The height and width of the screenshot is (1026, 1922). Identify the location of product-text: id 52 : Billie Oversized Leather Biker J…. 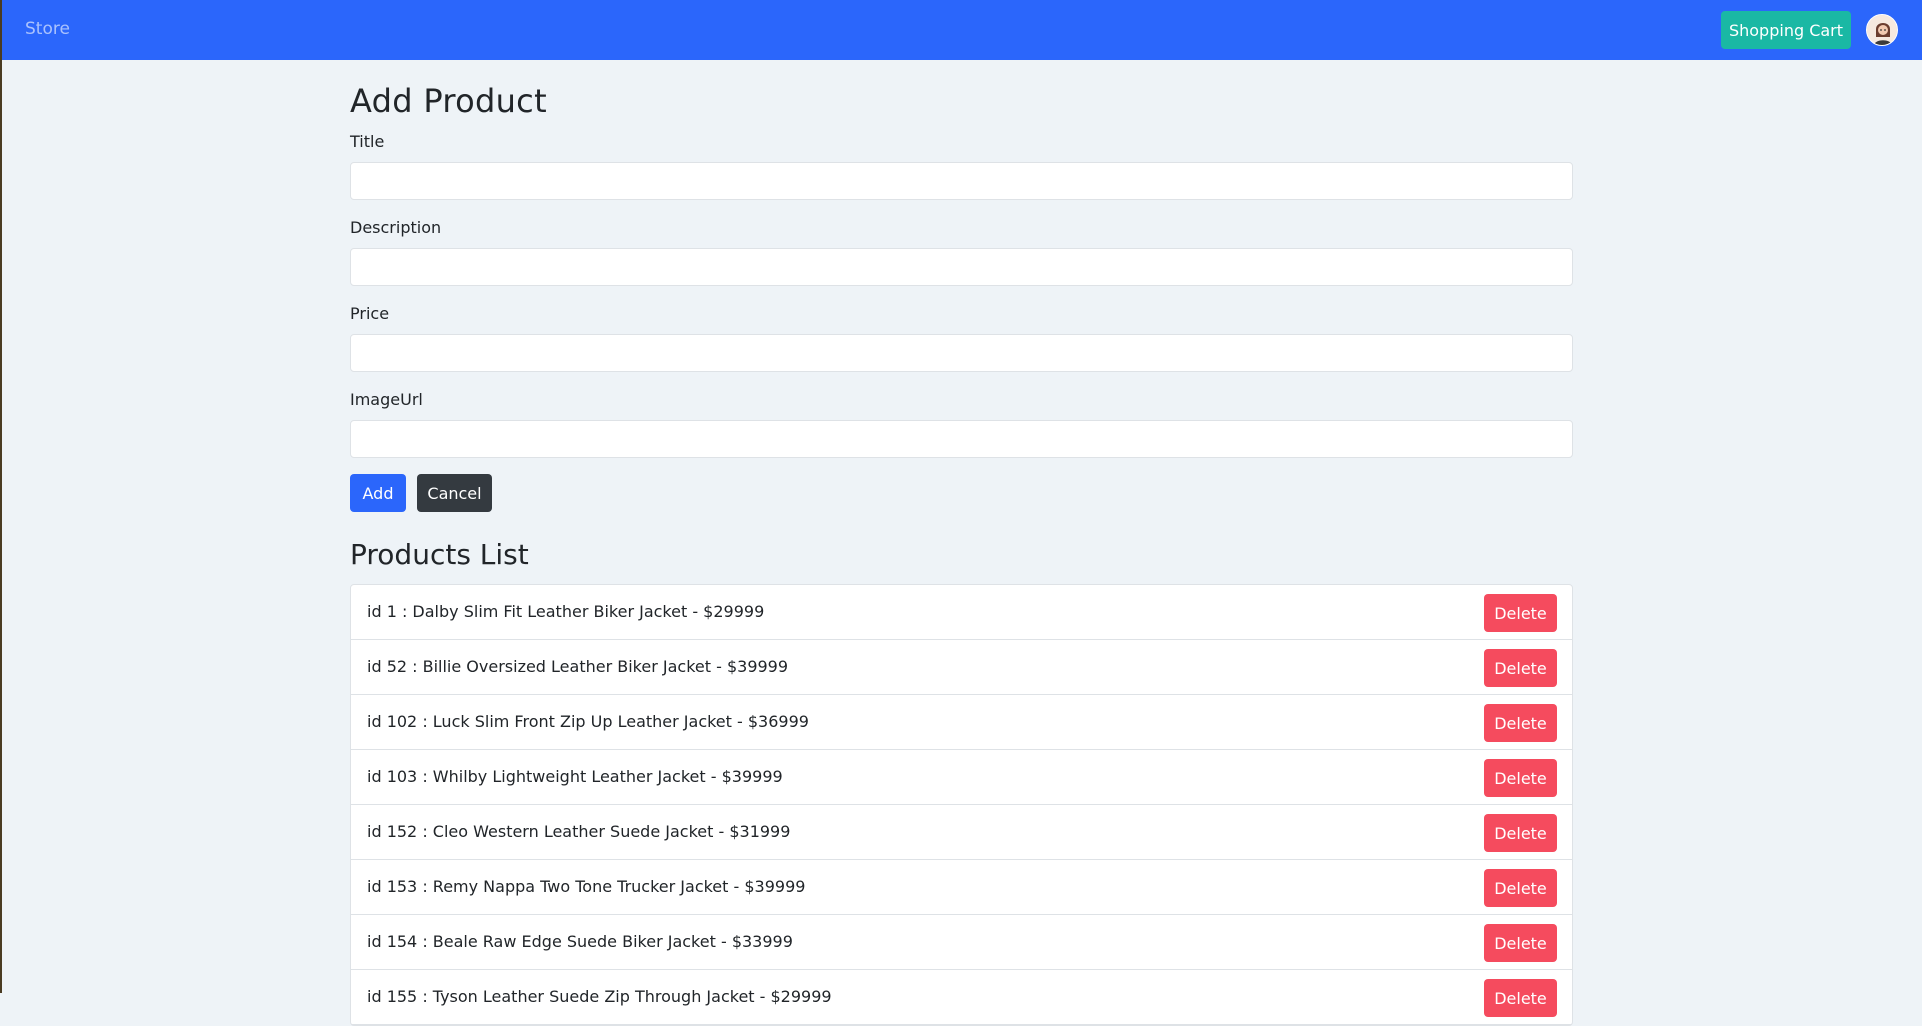
(578, 666).